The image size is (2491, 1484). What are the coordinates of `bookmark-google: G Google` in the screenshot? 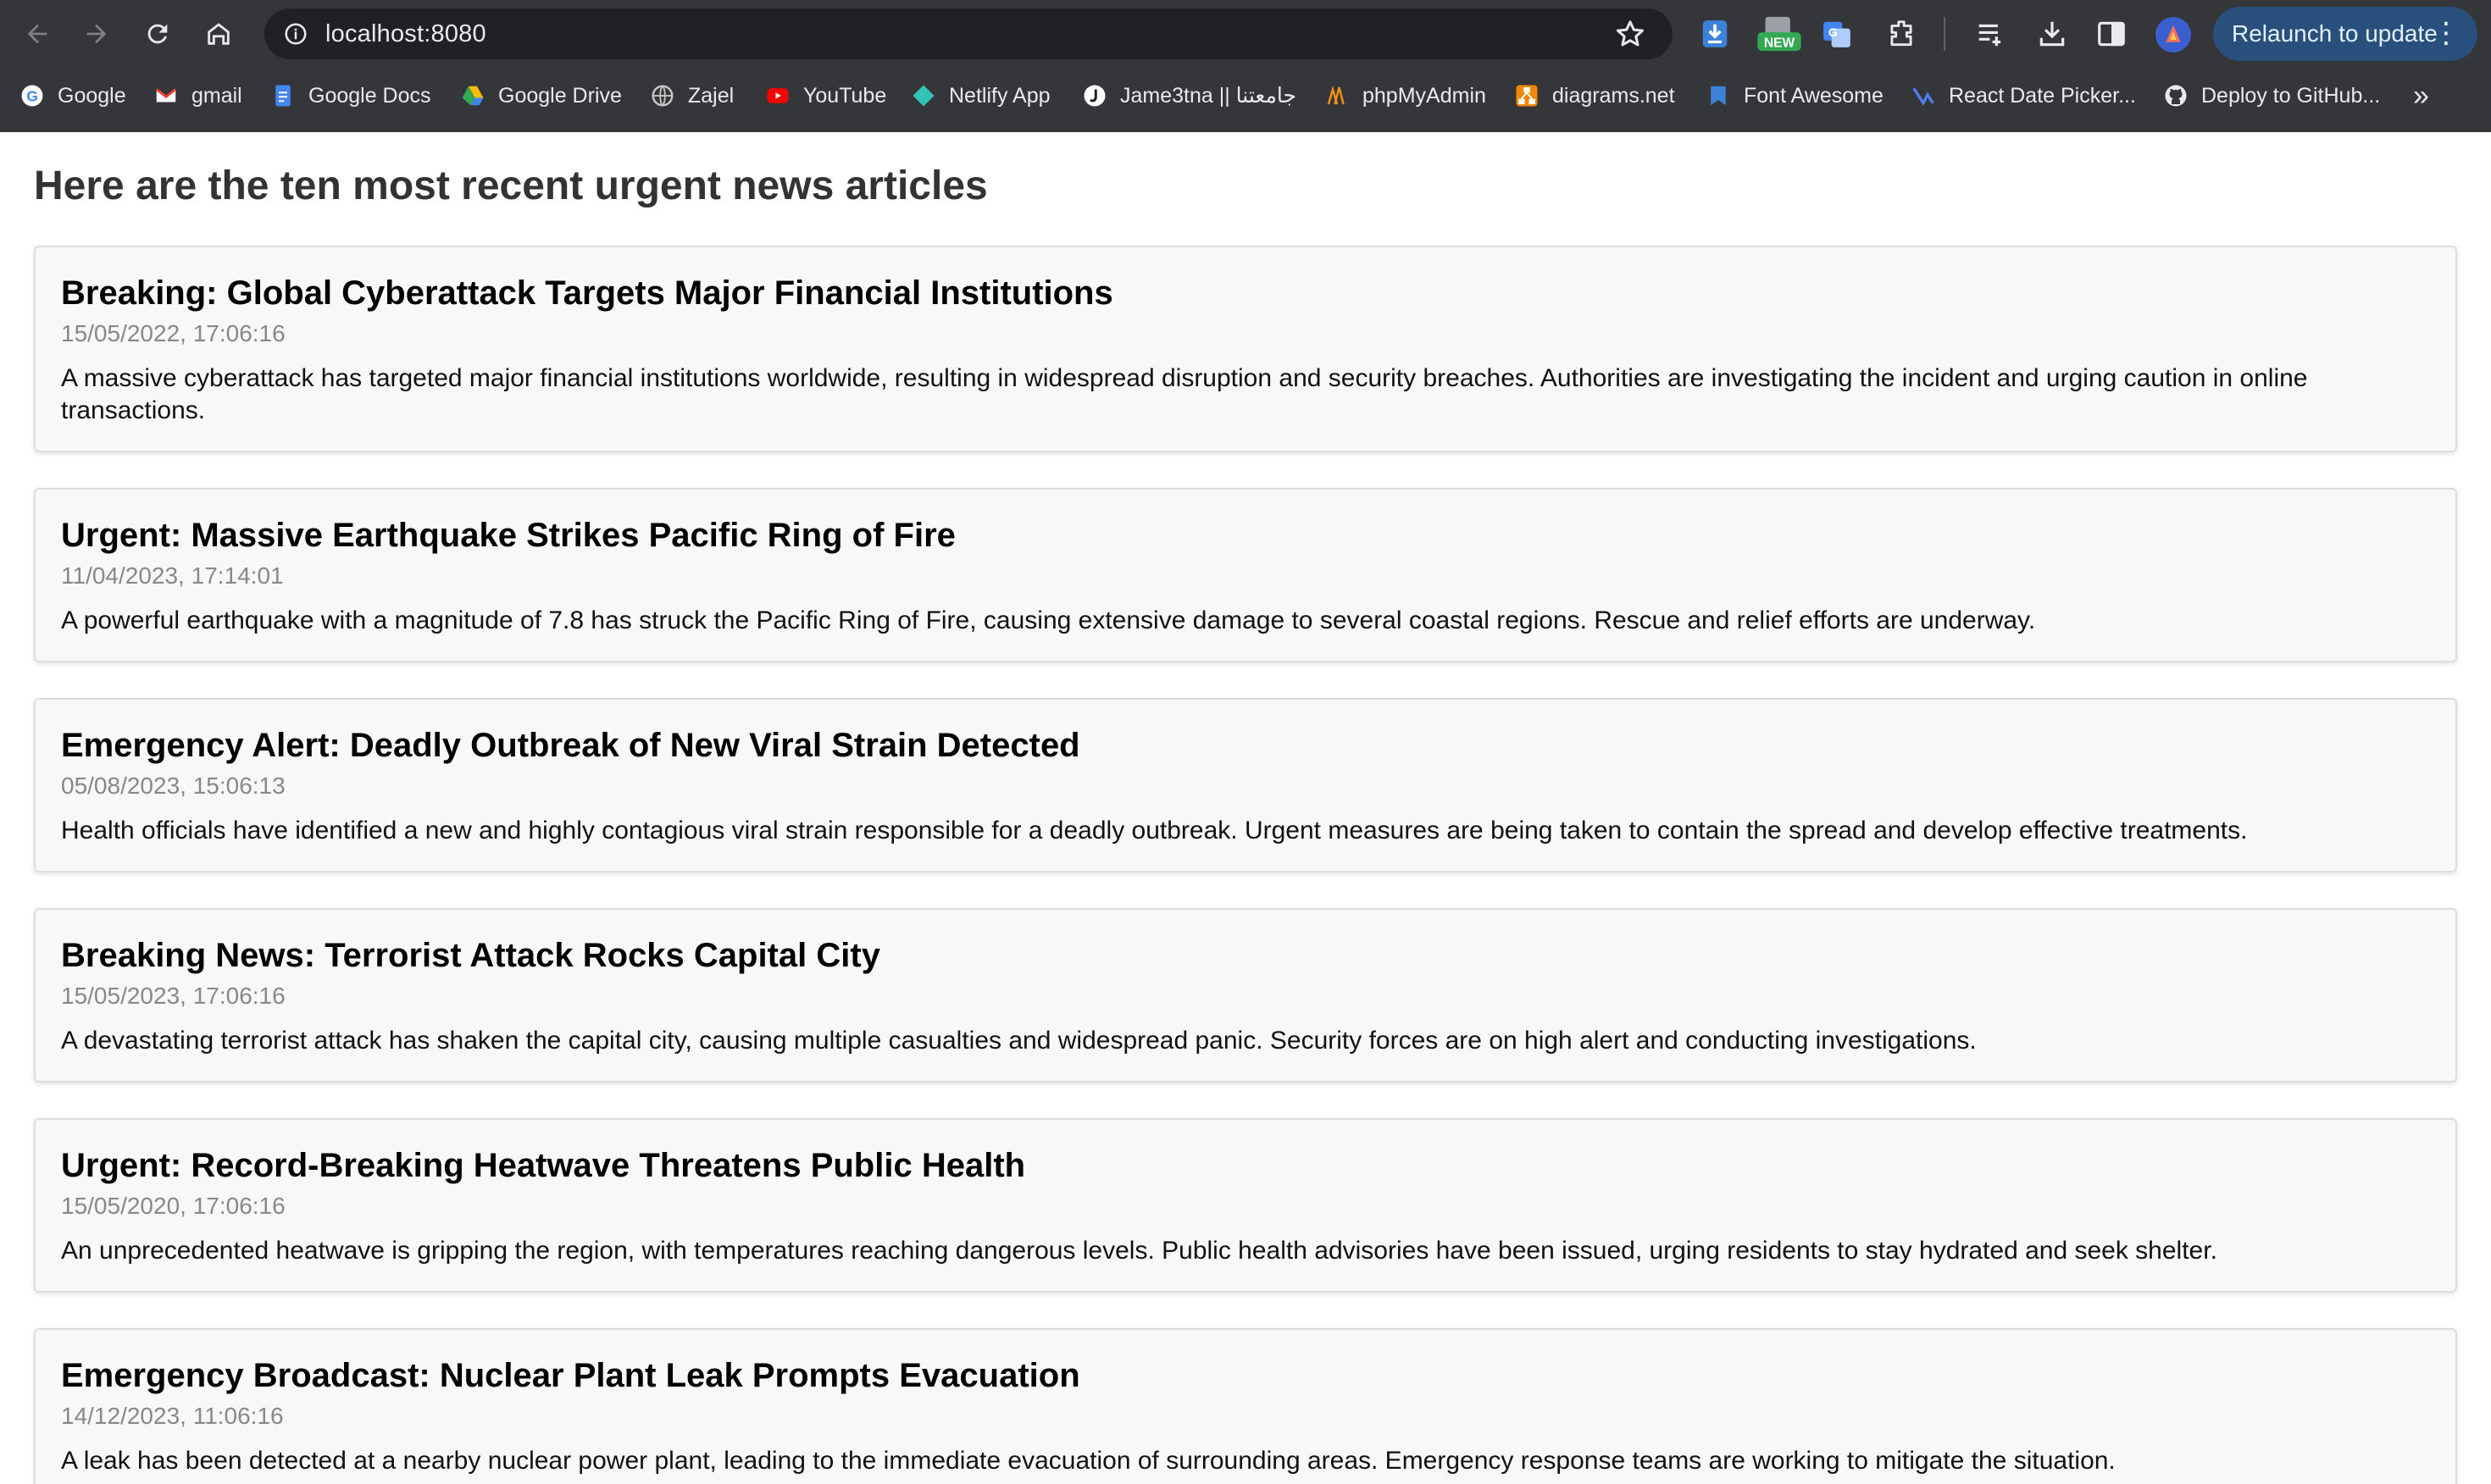 It's located at (72, 95).